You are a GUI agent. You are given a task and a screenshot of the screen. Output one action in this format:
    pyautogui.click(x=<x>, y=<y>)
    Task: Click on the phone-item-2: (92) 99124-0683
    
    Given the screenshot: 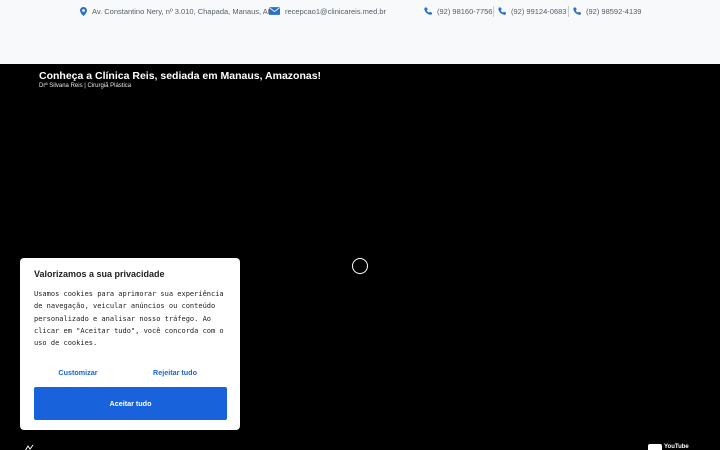 What is the action you would take?
    pyautogui.click(x=532, y=11)
    